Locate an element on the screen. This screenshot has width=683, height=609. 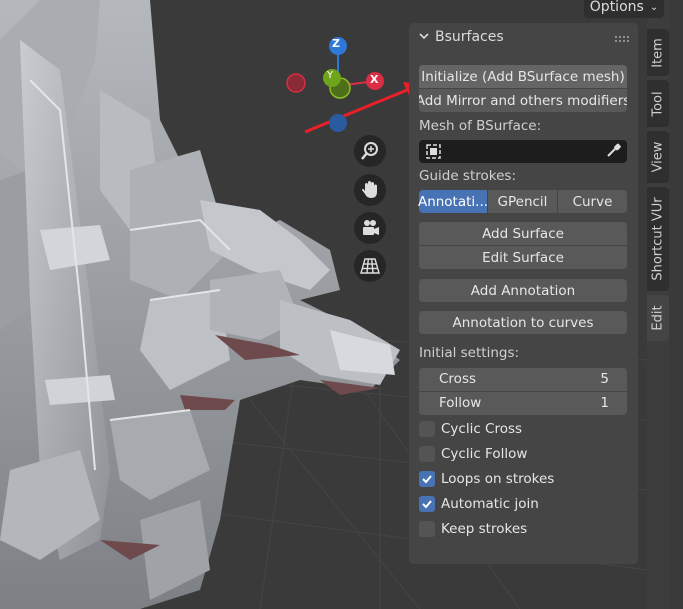
follow-label: Follow is located at coordinates (460, 403).